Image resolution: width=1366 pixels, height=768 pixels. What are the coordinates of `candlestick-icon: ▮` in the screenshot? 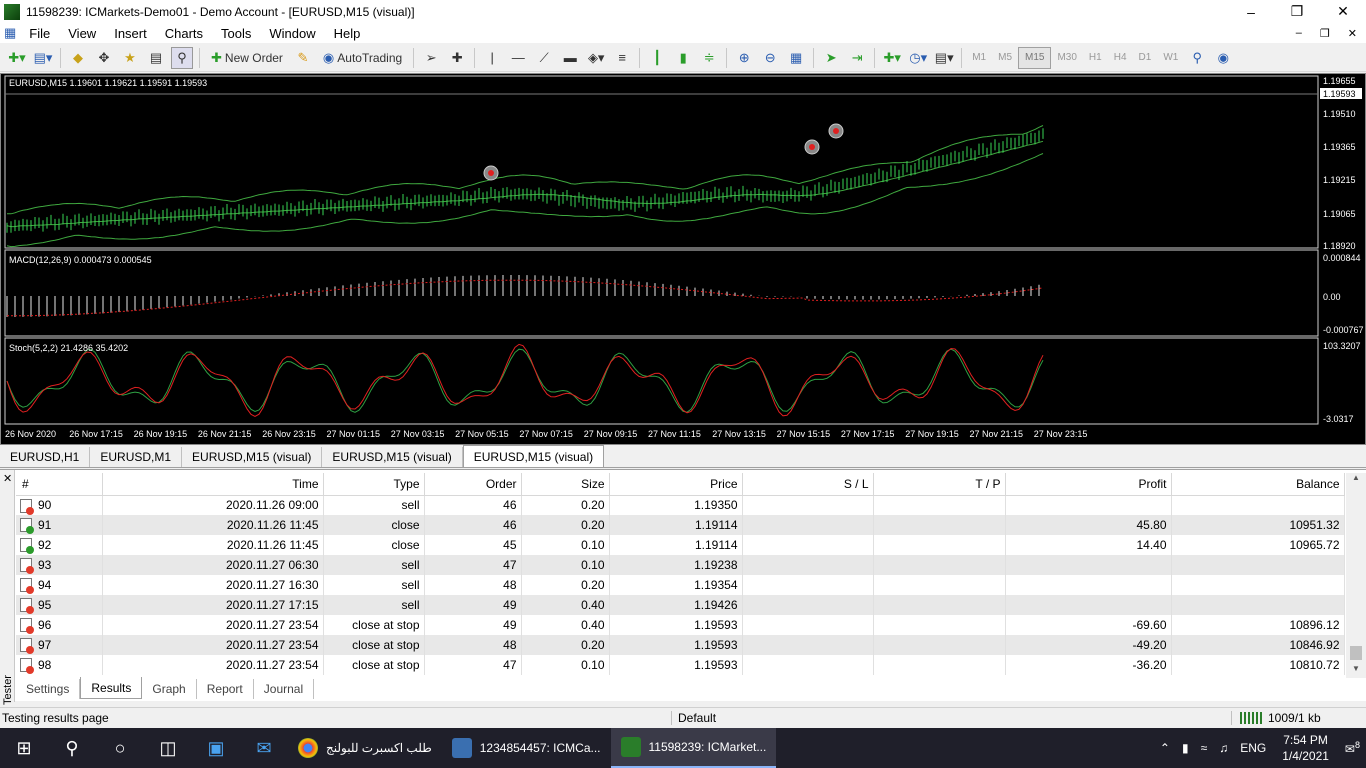 It's located at (683, 58).